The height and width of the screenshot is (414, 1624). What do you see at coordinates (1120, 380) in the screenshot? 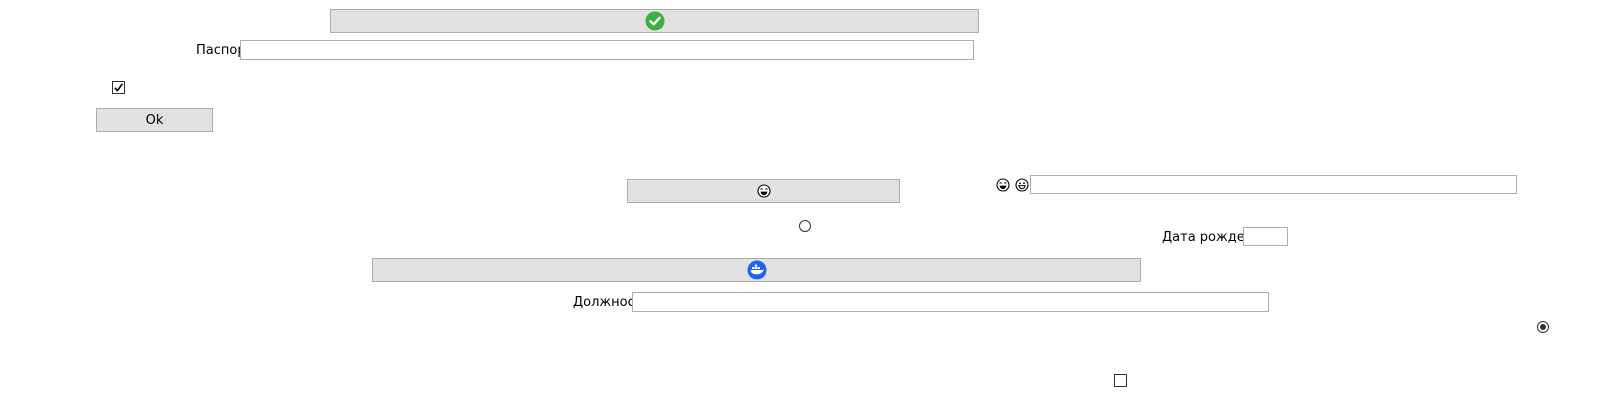
I see `bottom-checkbox` at bounding box center [1120, 380].